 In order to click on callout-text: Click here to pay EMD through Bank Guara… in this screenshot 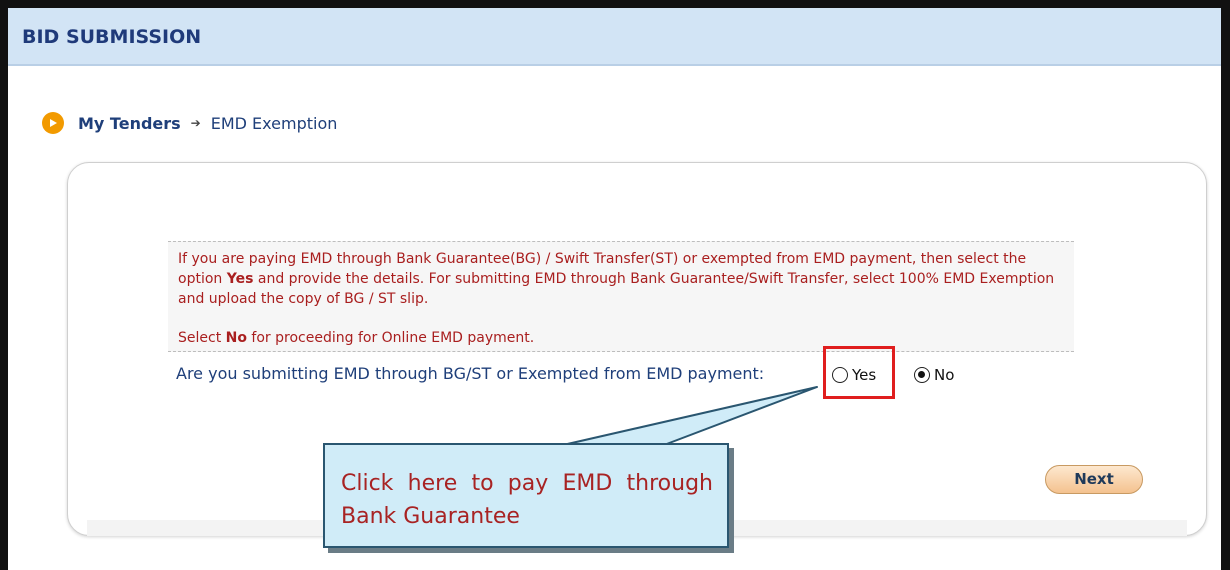, I will do `click(527, 500)`.